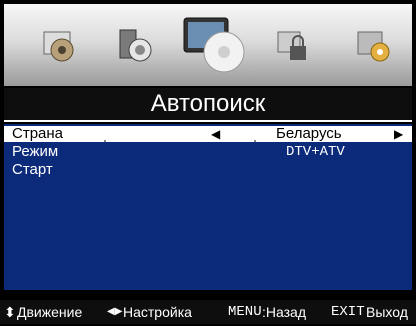  What do you see at coordinates (245, 312) in the screenshot?
I see `menu-key: MENU` at bounding box center [245, 312].